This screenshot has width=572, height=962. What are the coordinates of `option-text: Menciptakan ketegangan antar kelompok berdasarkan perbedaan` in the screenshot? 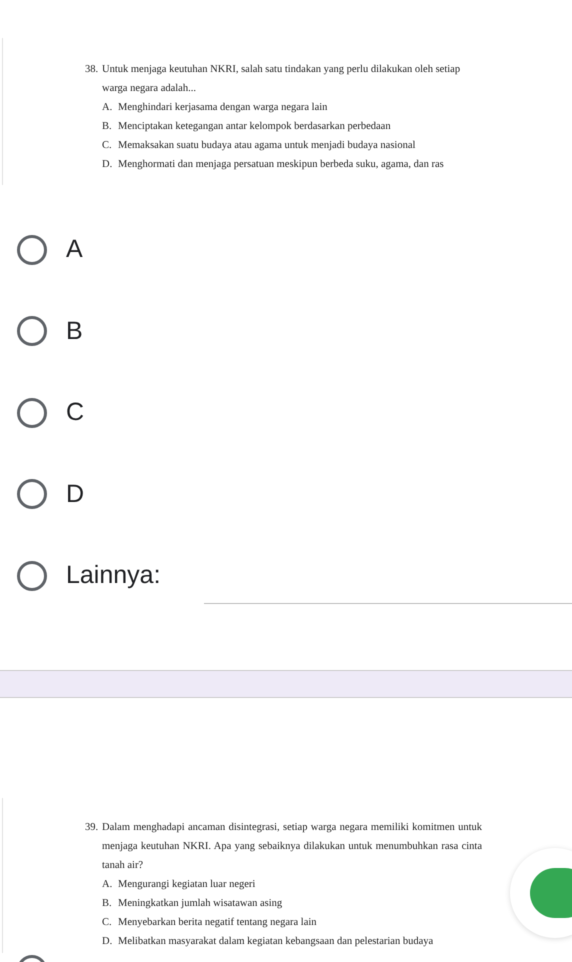 It's located at (254, 127).